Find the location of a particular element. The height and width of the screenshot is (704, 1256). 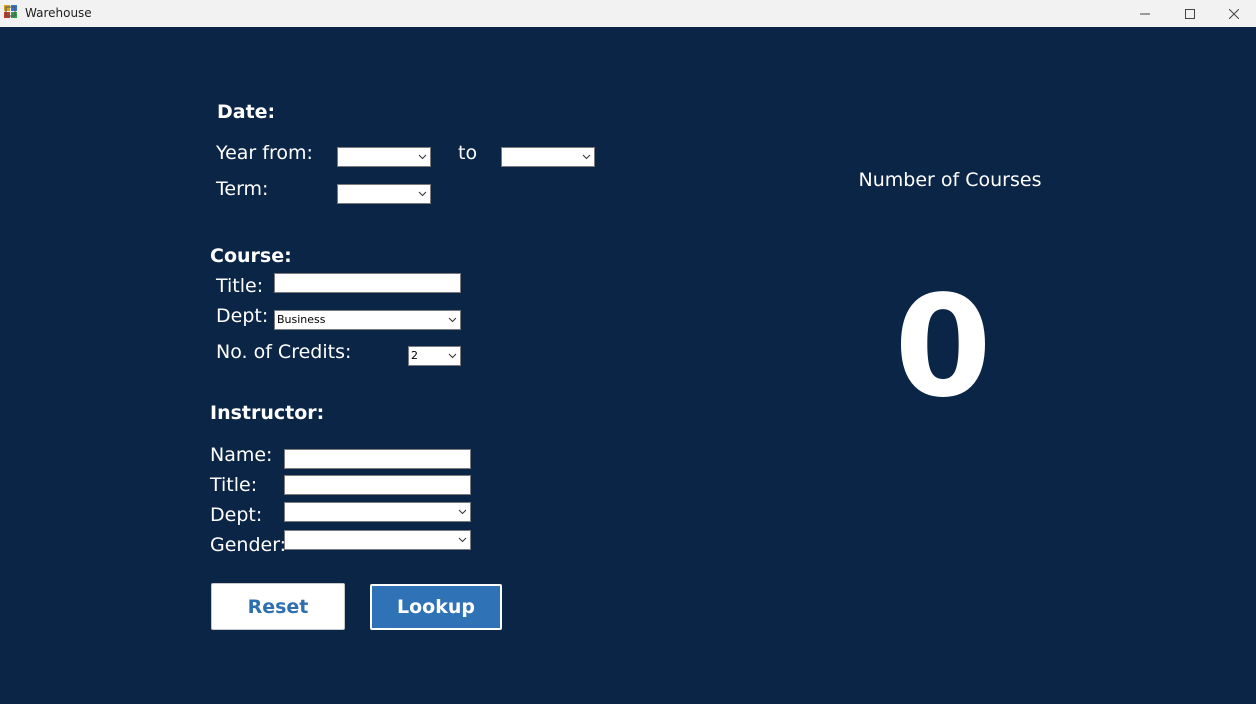

reset-button: Reset is located at coordinates (278, 606).